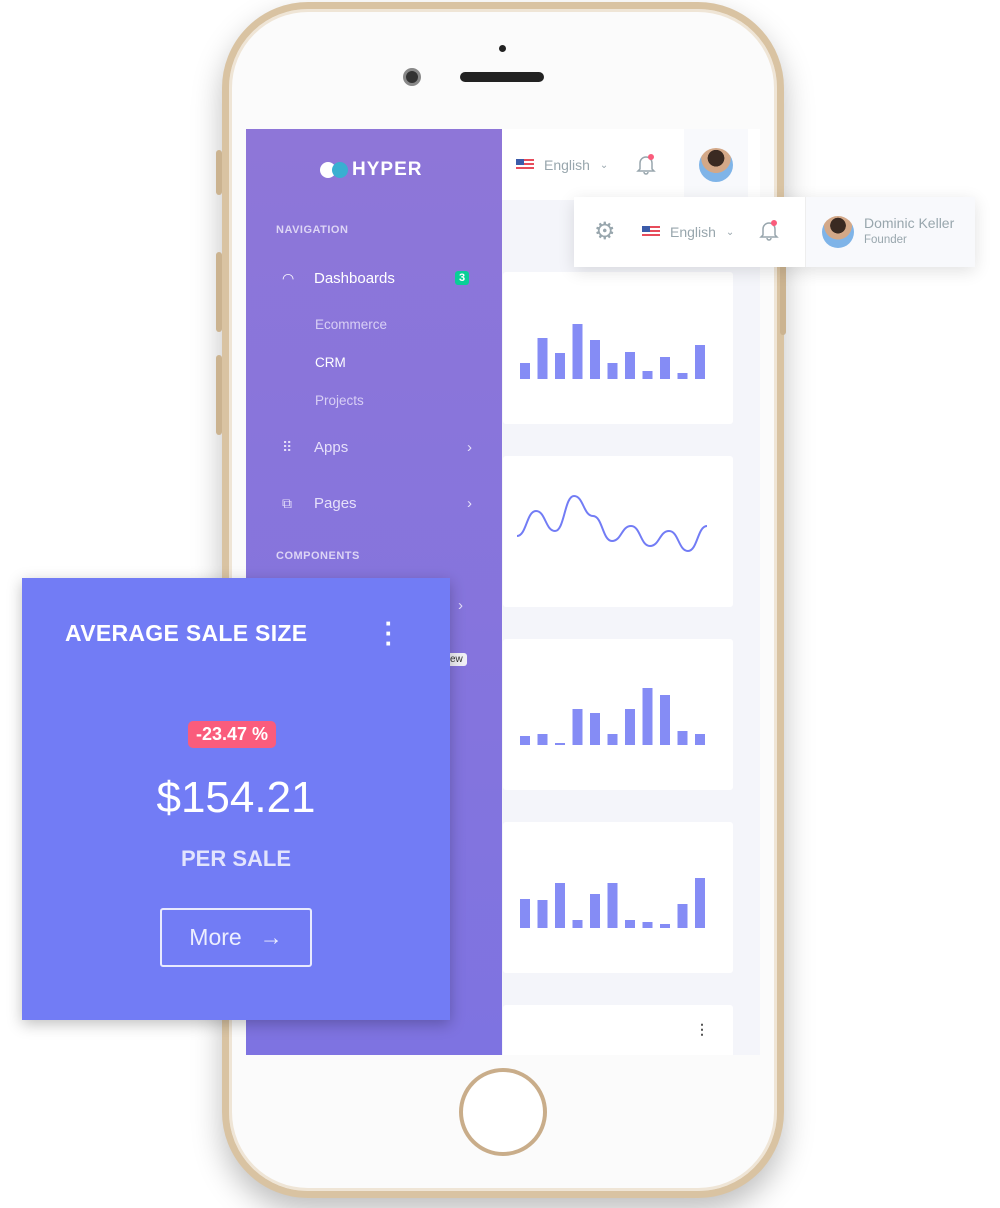 The height and width of the screenshot is (1208, 1000). I want to click on sidebar-subitem-crm: CRM, so click(330, 362).